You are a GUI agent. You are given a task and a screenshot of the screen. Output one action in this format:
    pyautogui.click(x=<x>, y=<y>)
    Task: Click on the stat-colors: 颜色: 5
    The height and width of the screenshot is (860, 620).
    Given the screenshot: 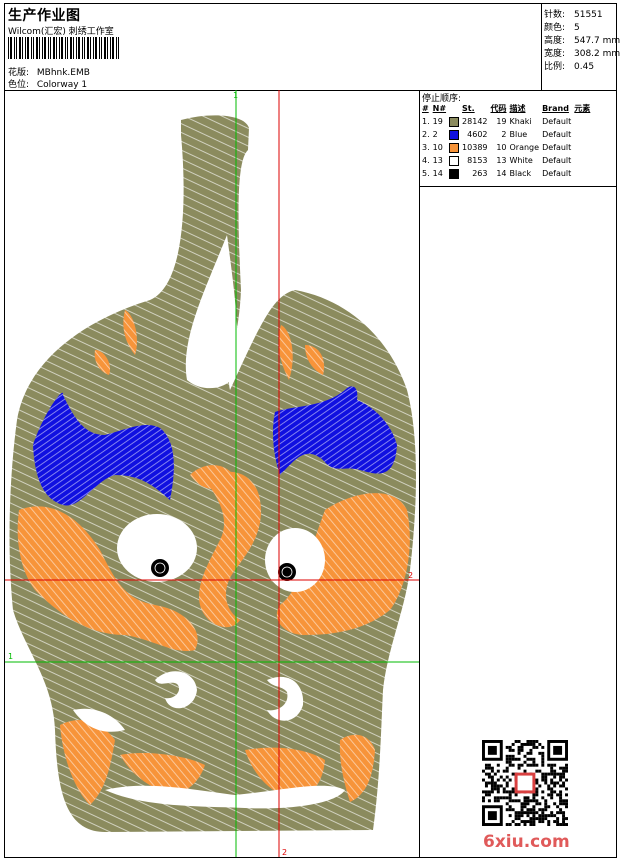 What is the action you would take?
    pyautogui.click(x=562, y=26)
    